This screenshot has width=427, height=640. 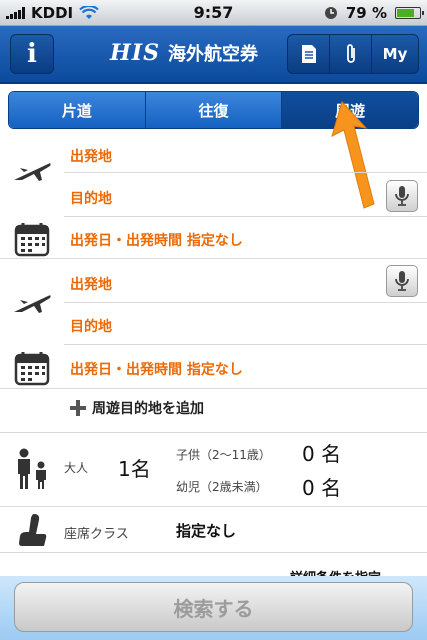 What do you see at coordinates (409, 12) in the screenshot?
I see `battery-icon` at bounding box center [409, 12].